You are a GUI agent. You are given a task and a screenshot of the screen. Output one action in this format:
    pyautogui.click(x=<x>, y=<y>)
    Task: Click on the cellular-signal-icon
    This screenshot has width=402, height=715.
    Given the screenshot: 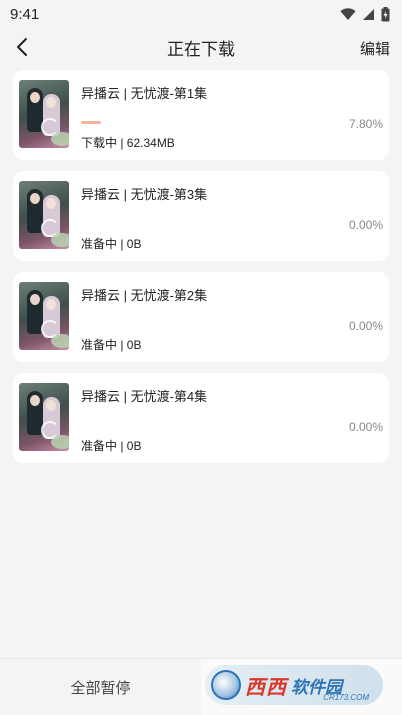 What is the action you would take?
    pyautogui.click(x=368, y=14)
    